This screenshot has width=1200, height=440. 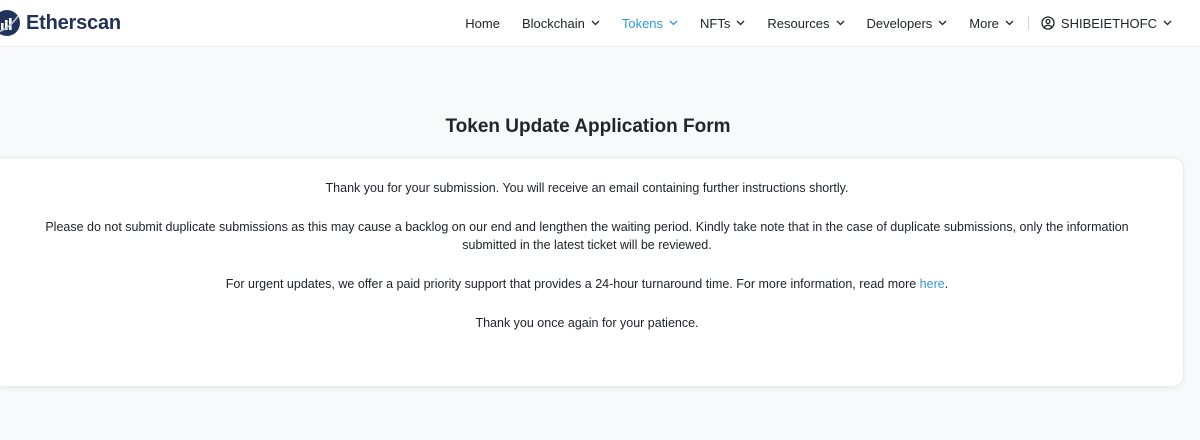 What do you see at coordinates (587, 323) in the screenshot?
I see `thank-you-message: Thank you once again for your patience.` at bounding box center [587, 323].